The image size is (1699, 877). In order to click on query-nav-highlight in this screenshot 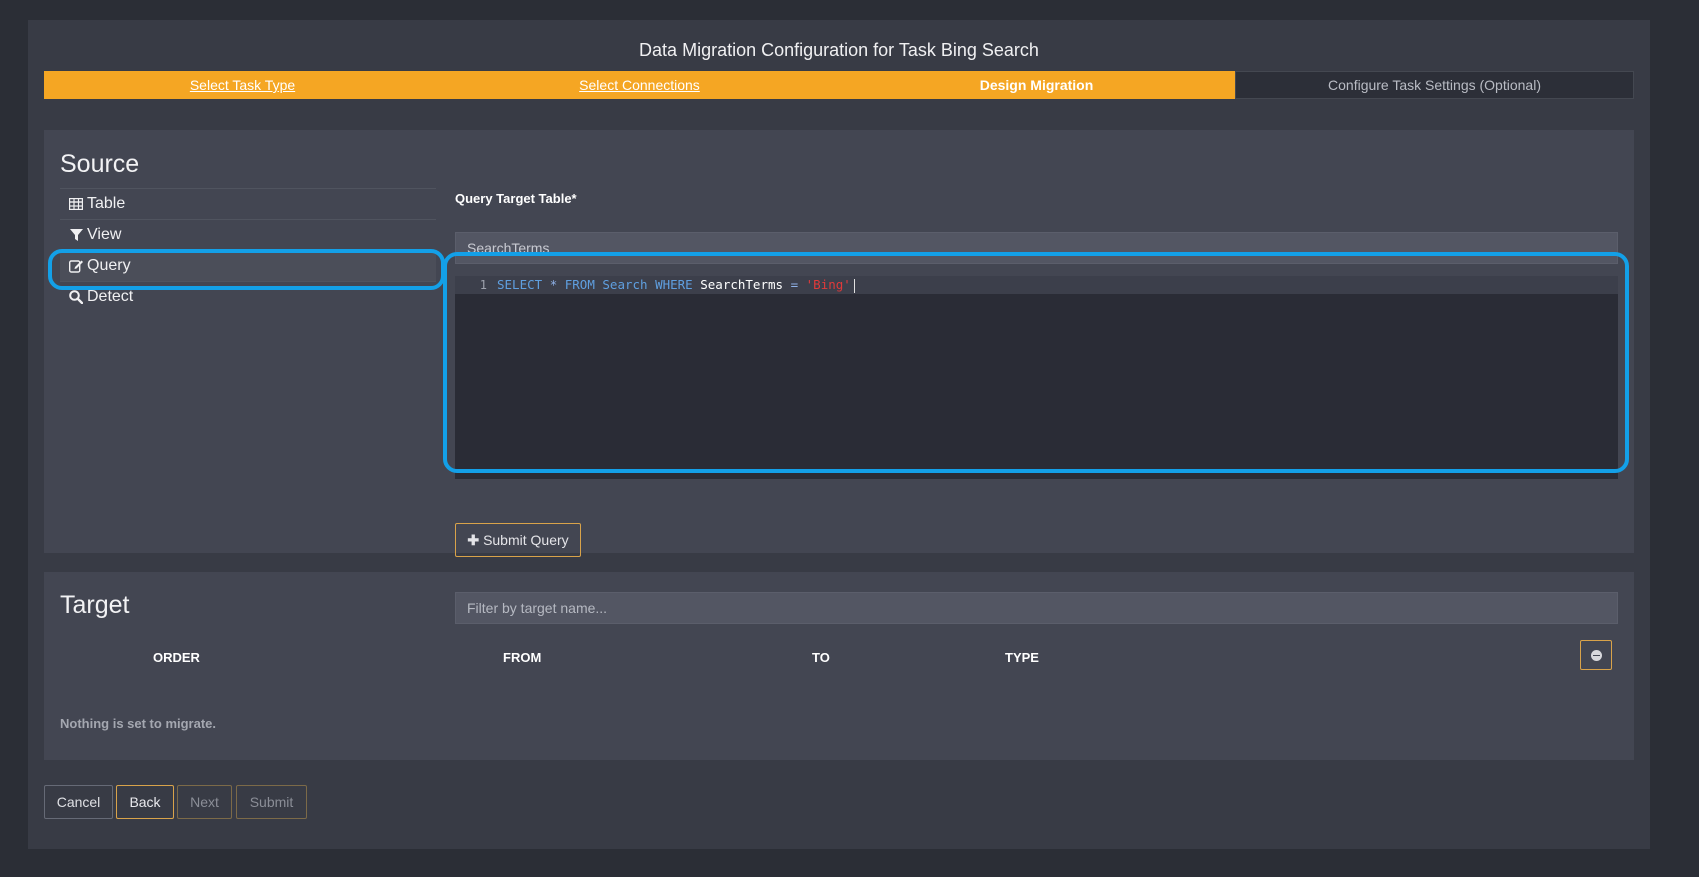, I will do `click(246, 269)`.